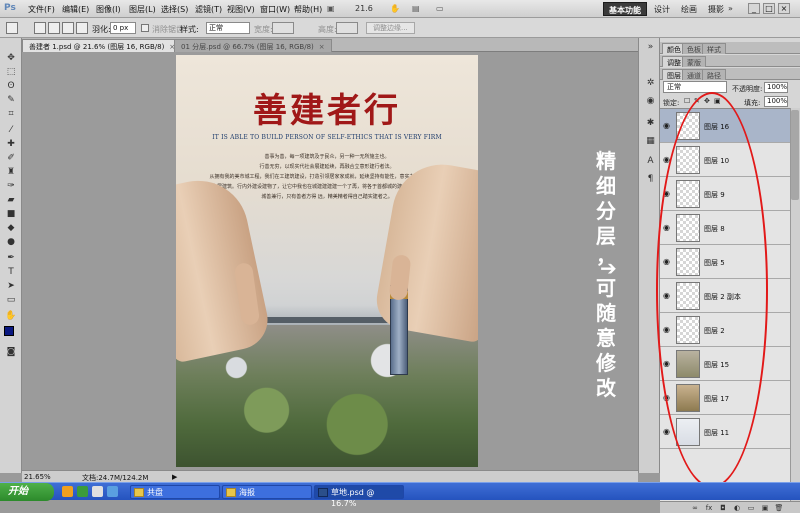  What do you see at coordinates (709, 508) in the screenshot?
I see `layer-style-icon: fx` at bounding box center [709, 508].